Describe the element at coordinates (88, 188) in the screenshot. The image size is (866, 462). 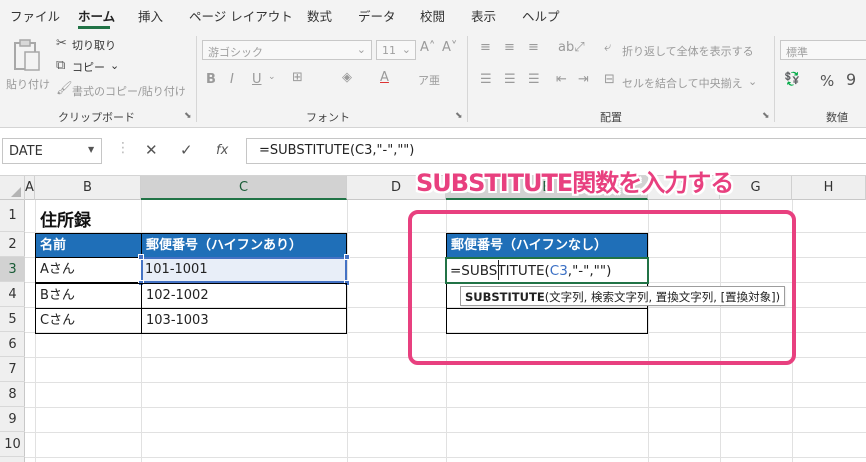
I see `column-header-b: B` at that location.